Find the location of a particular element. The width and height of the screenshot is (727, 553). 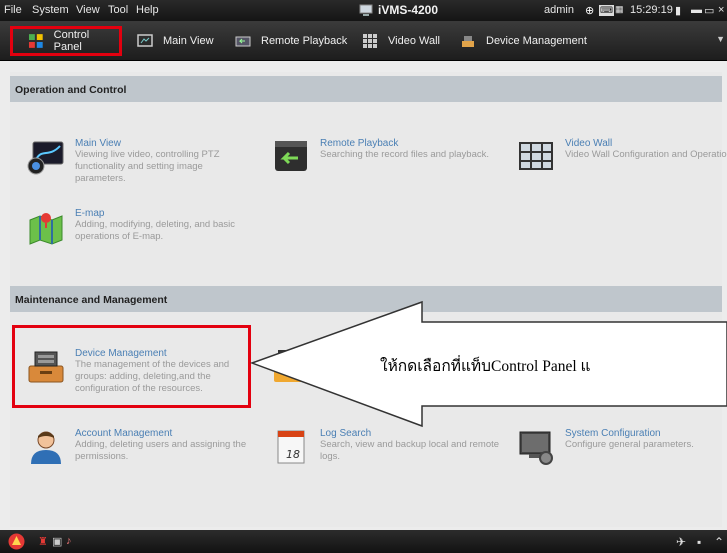

tile-video-wall-desc: Video Wall Configuration and Operation. is located at coordinates (646, 154).